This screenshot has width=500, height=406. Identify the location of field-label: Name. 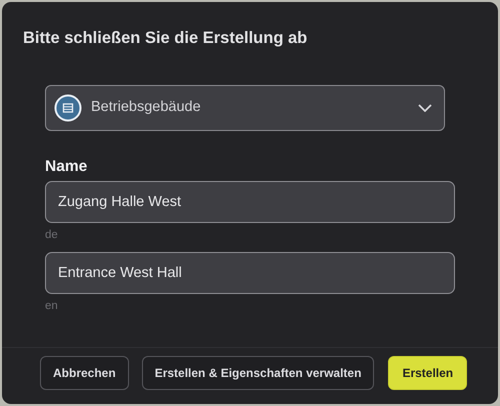
(66, 167).